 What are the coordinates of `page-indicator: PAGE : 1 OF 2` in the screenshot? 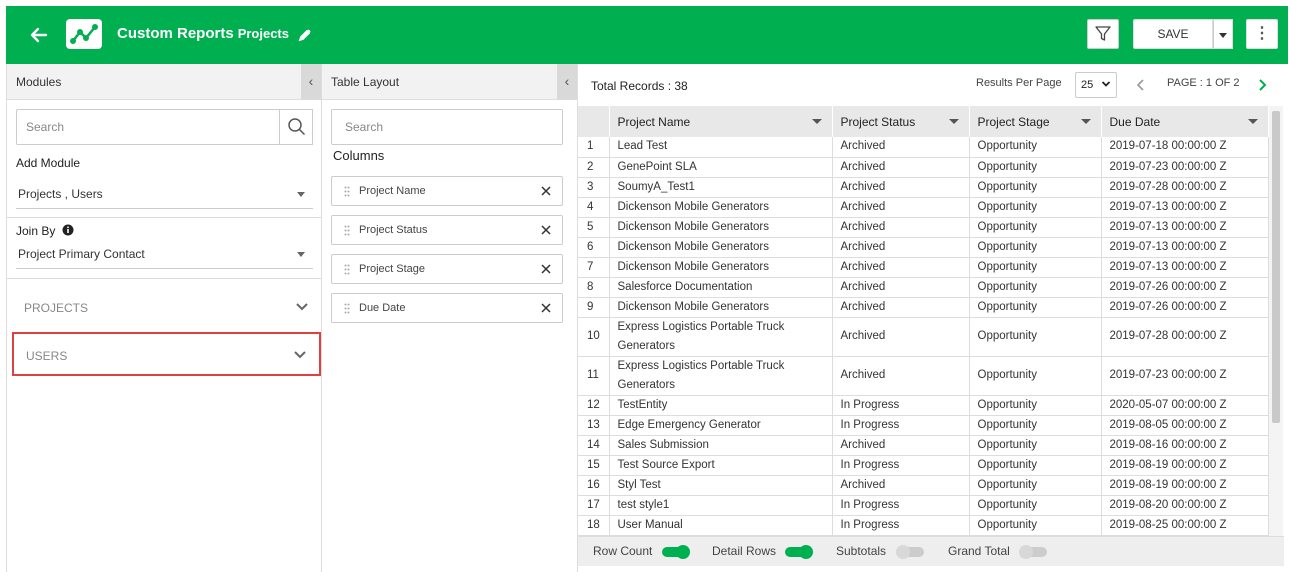 It's located at (1203, 83).